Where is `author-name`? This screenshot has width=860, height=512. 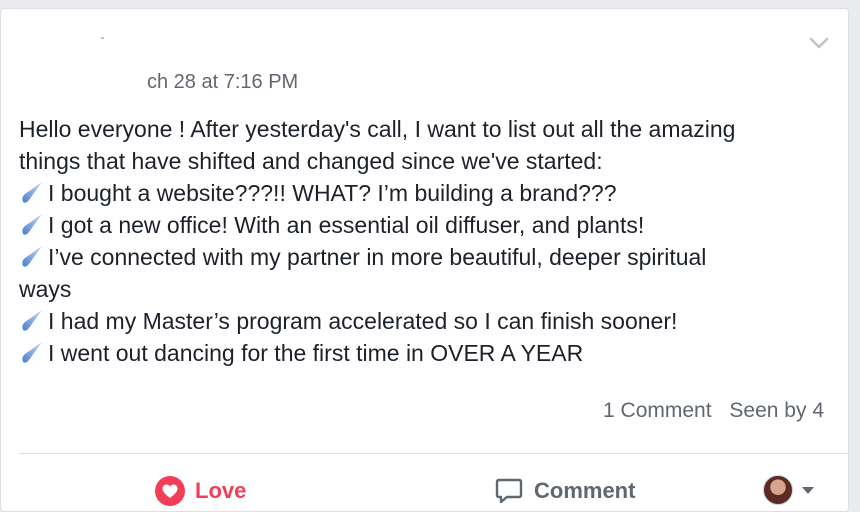 author-name is located at coordinates (102, 38).